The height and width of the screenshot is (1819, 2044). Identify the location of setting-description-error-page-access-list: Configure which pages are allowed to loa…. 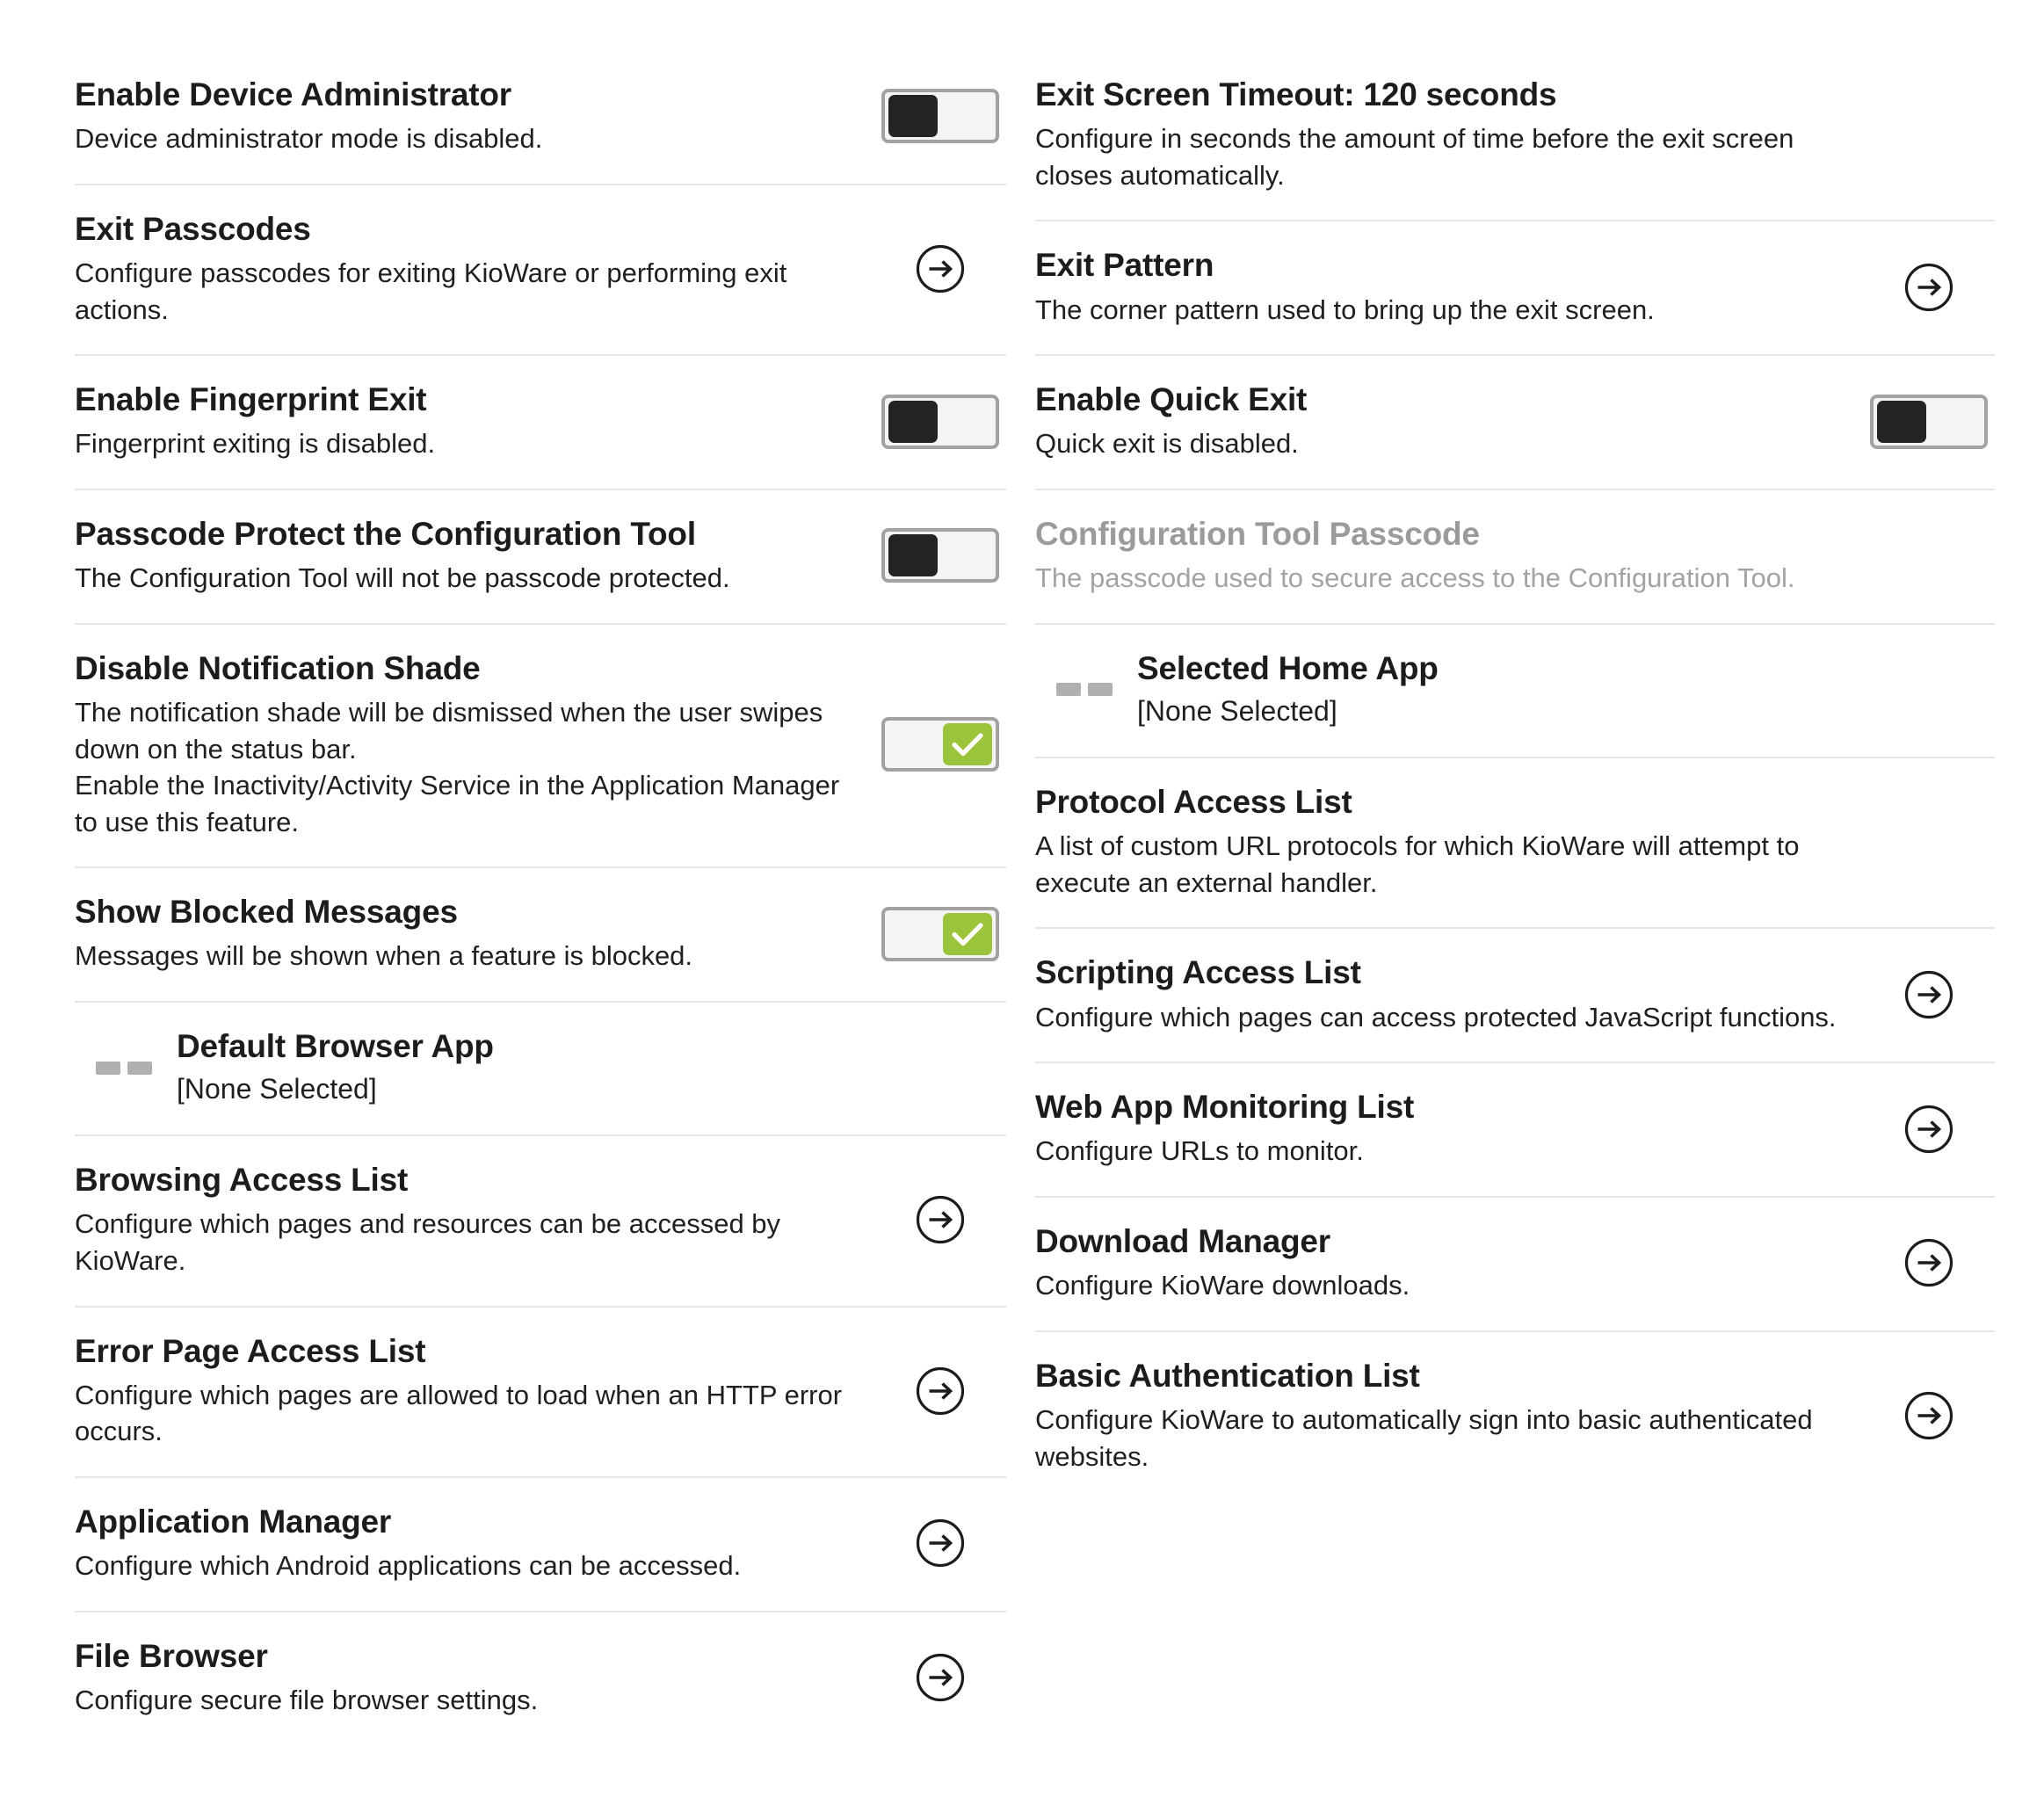
(459, 1413).